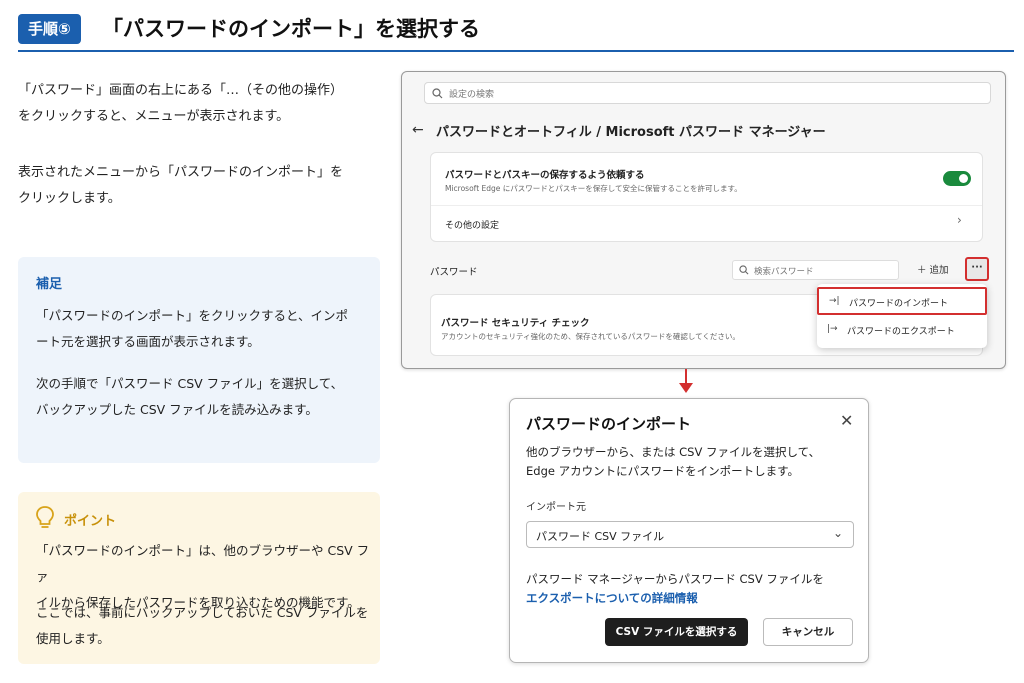  What do you see at coordinates (181, 172) in the screenshot?
I see `intro-line: 表示されたメニューから「パスワードのインポート」を` at bounding box center [181, 172].